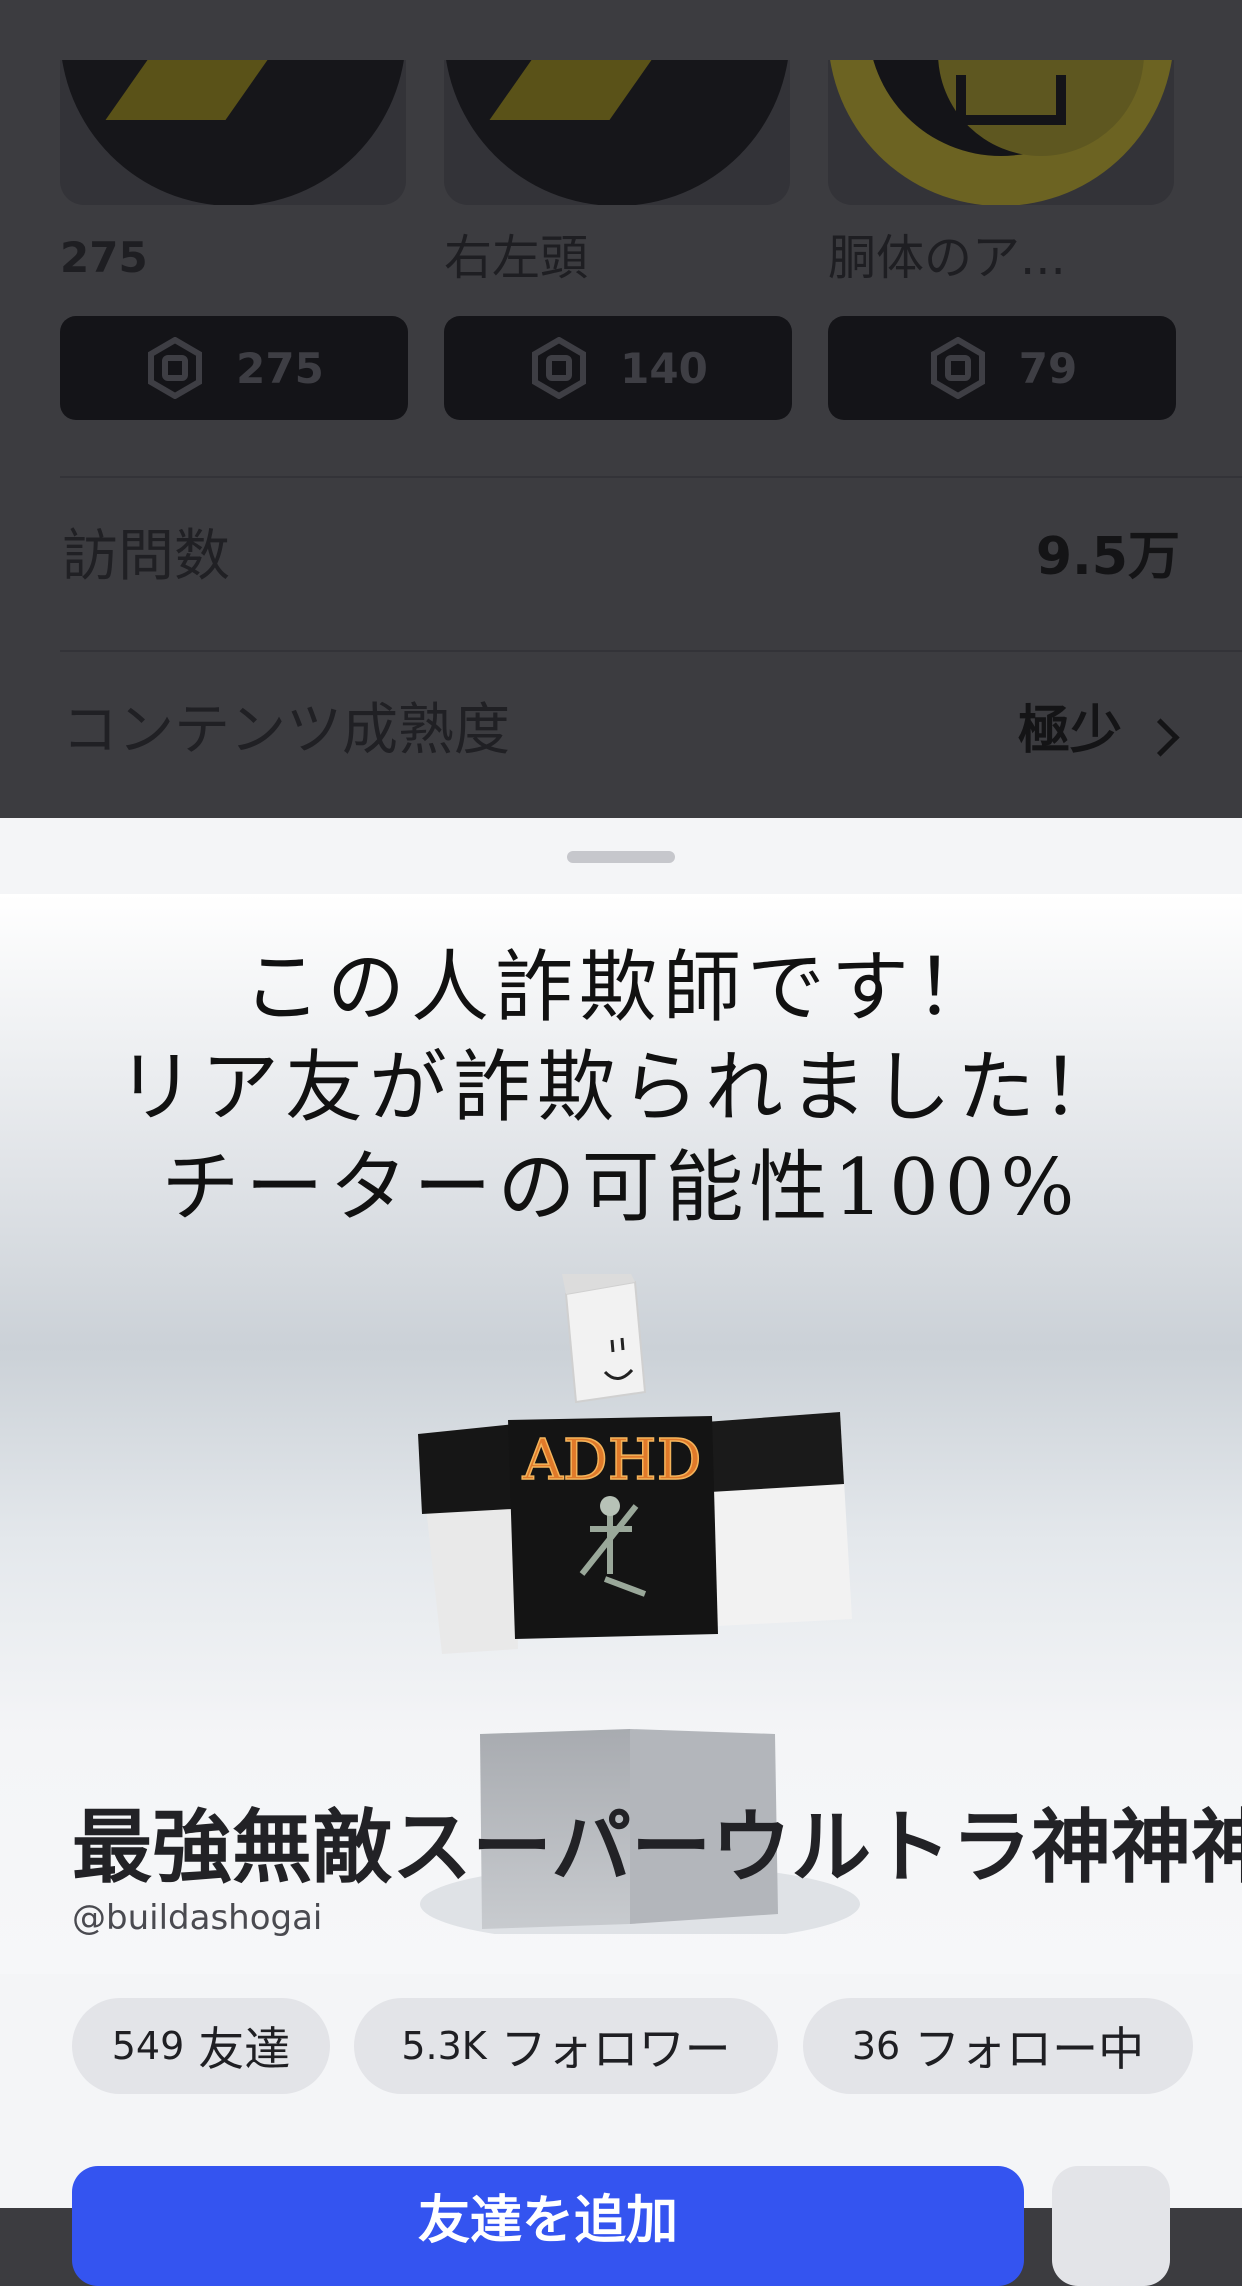 The width and height of the screenshot is (1242, 2286). Describe the element at coordinates (657, 1847) in the screenshot. I see `display-name: 最強無敵スーパーウルトラ神神神` at that location.